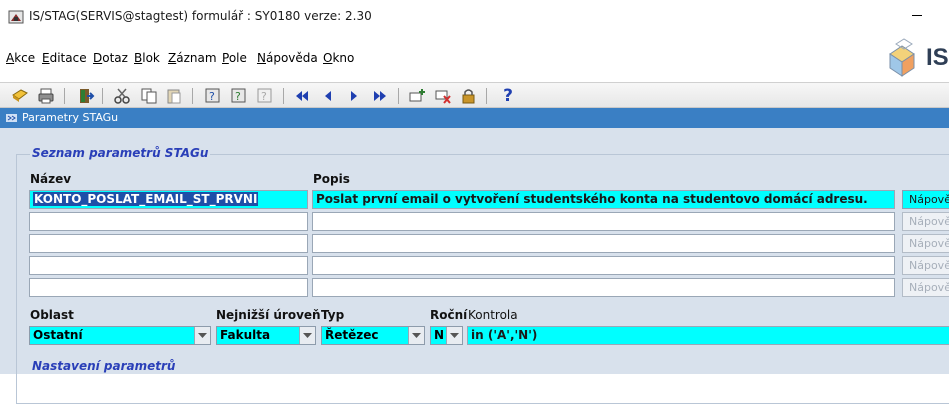 The width and height of the screenshot is (949, 404). Describe the element at coordinates (86, 96) in the screenshot. I see `exit-icon` at that location.